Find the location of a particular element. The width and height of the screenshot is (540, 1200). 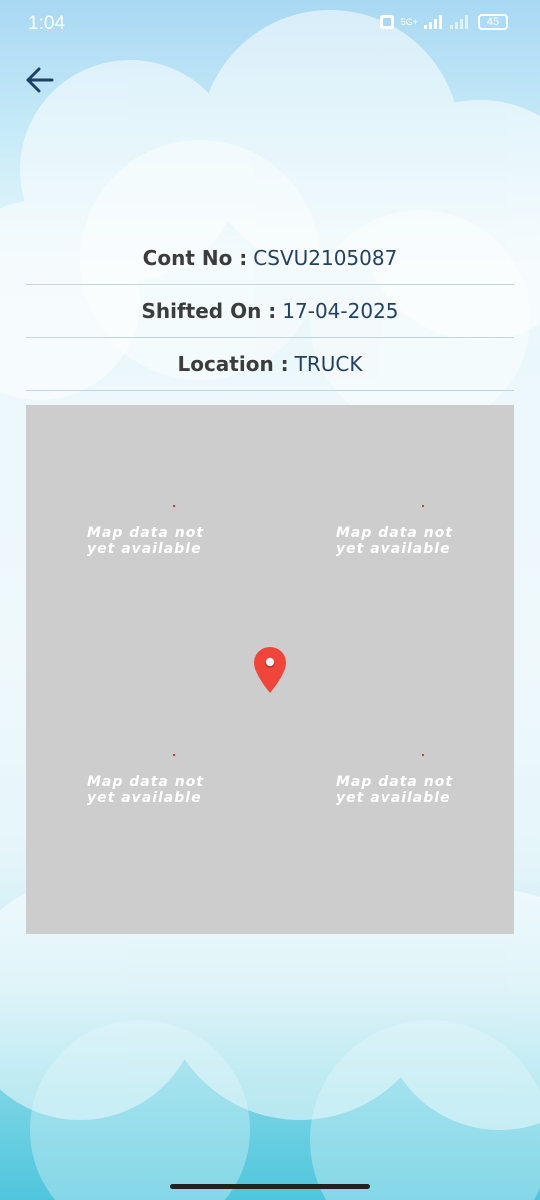

location-row: Location : TRUCK is located at coordinates (270, 364).